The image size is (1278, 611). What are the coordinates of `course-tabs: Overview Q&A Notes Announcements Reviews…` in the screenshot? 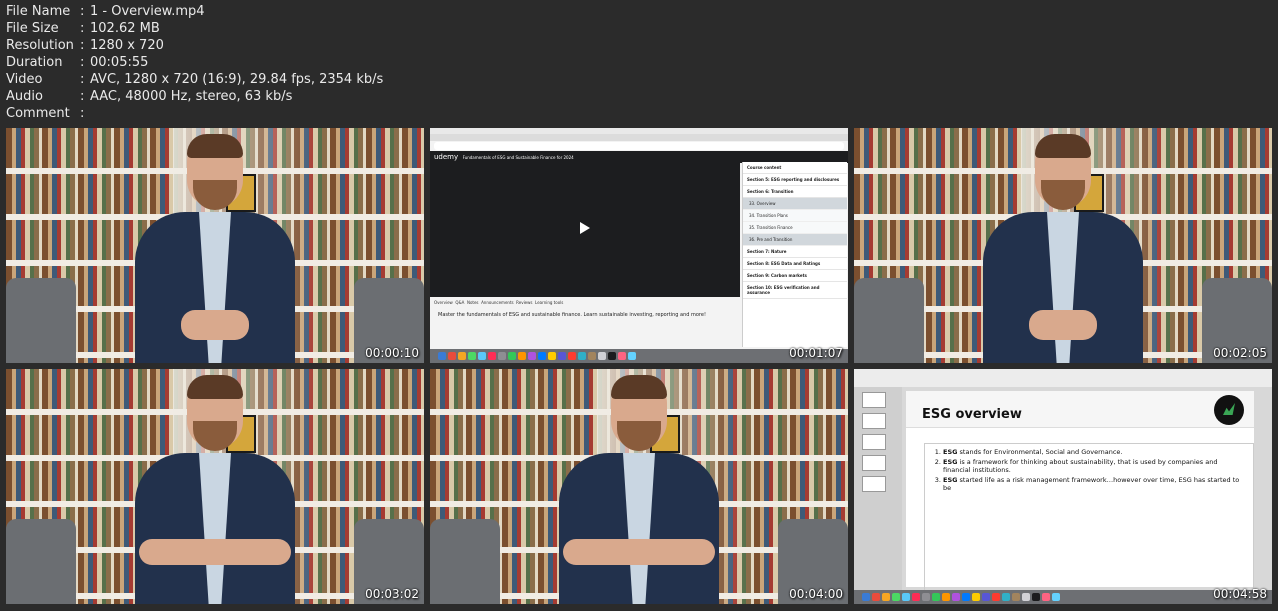 It's located at (499, 302).